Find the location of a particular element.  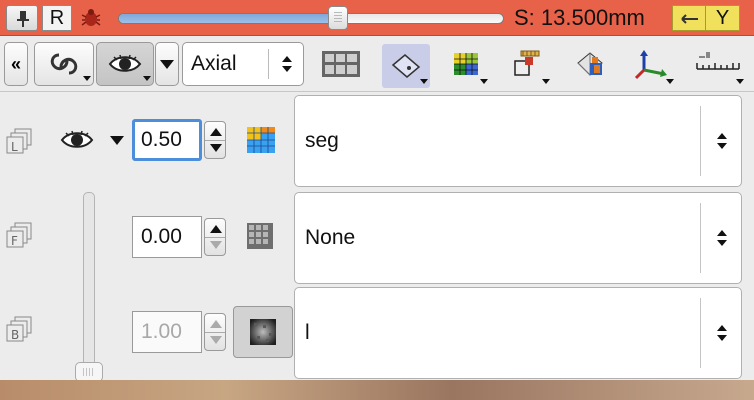

visibility-dropdown-arrow is located at coordinates (147, 78).